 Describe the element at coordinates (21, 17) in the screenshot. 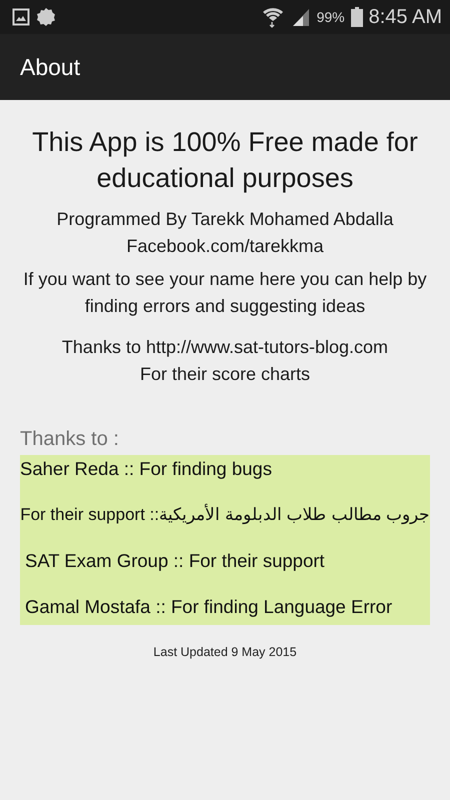

I see `image-icon` at that location.